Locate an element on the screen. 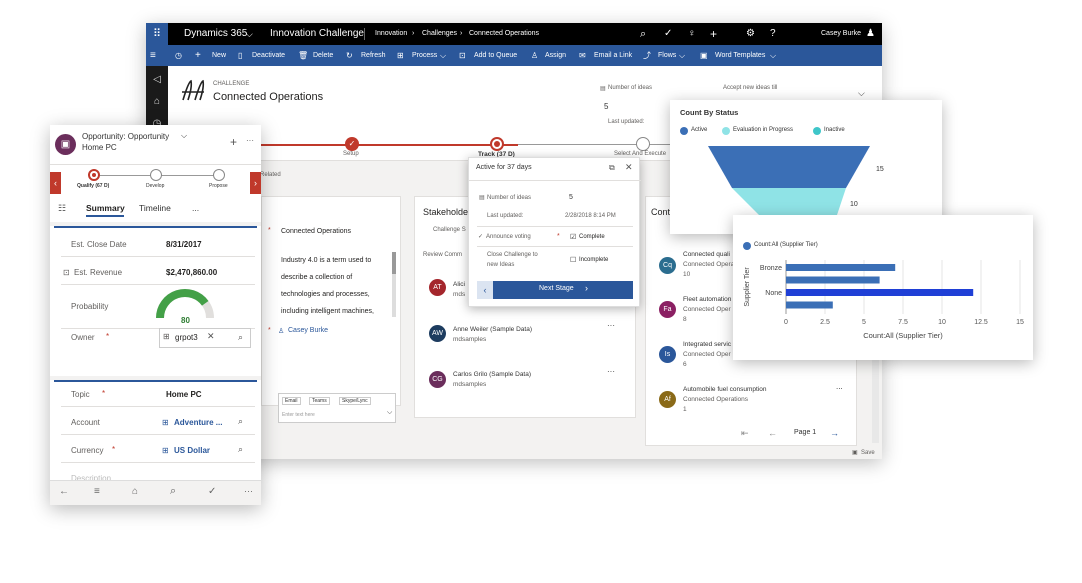 This screenshot has height=583, width=1082. refresh-button: Refresh is located at coordinates (373, 55).